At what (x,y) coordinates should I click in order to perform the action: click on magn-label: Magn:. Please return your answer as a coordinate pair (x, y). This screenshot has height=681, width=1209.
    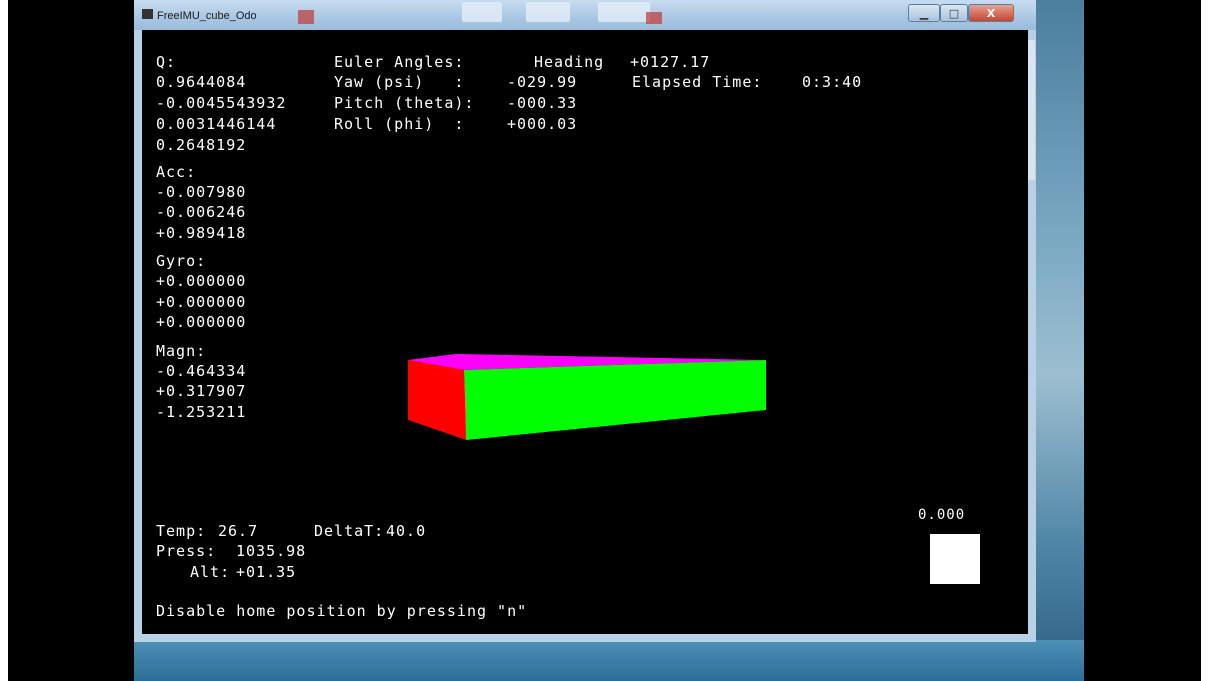
    Looking at the image, I should click on (181, 351).